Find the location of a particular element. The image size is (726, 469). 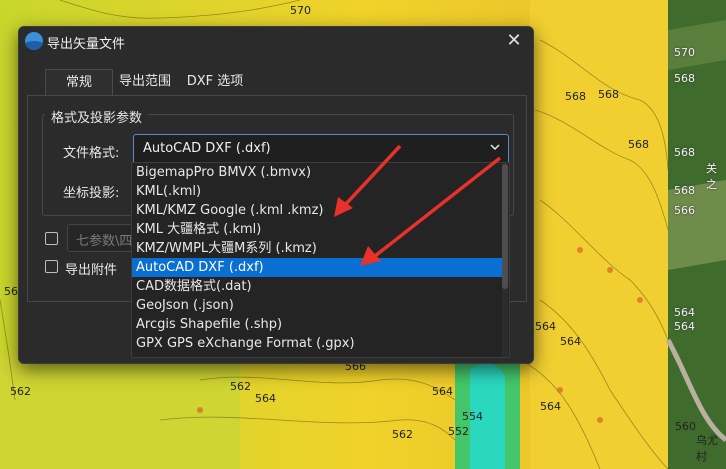

dropdown-scrollbar is located at coordinates (505, 260).